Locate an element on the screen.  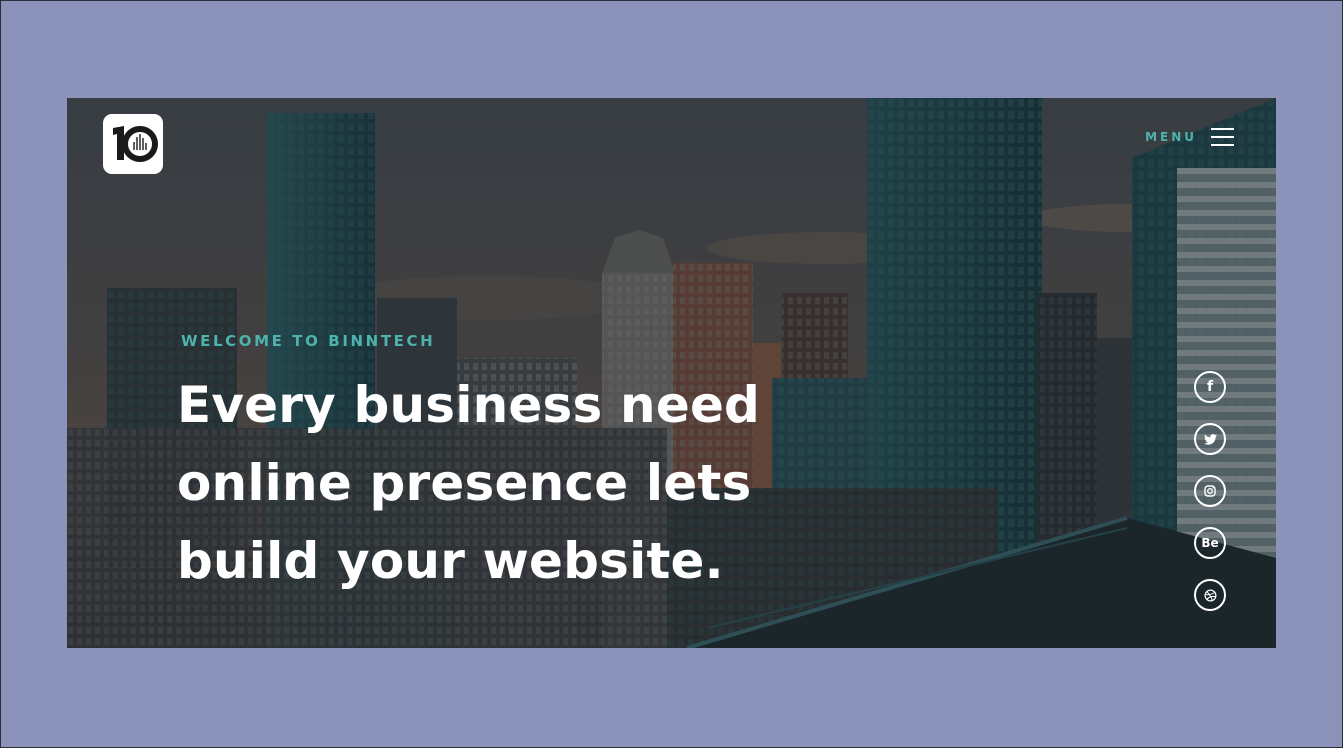
behance-link: Be is located at coordinates (1210, 543).